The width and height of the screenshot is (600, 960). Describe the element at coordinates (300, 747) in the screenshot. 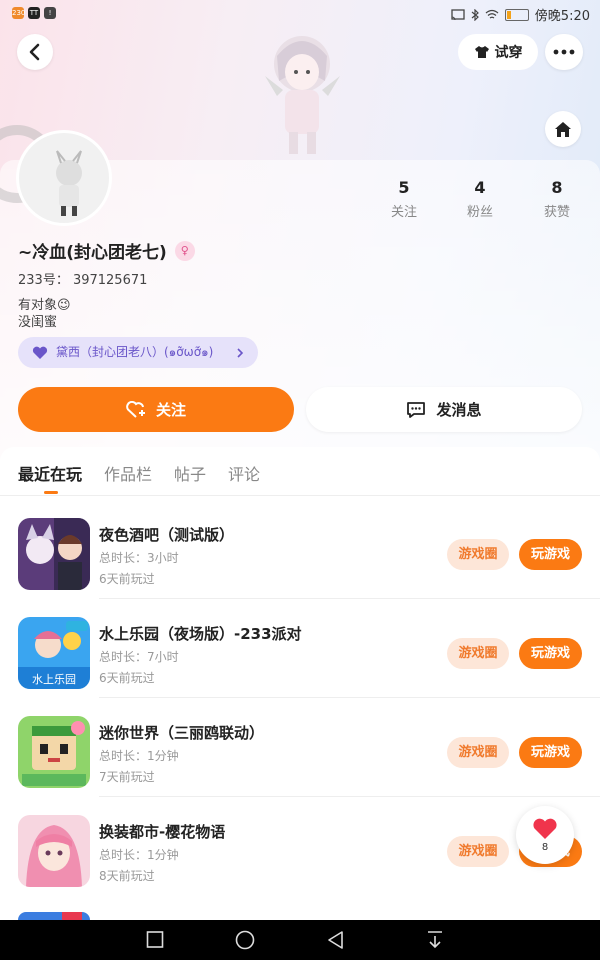

I see `game-row: 迷你世界（三丽鸥联动） 总时长：1分钟 7天前玩过 游戏圈 玩游戏` at that location.